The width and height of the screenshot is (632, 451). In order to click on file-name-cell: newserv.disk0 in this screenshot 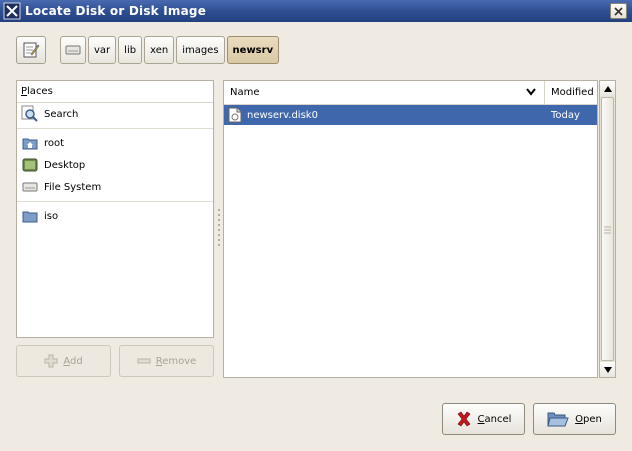, I will do `click(384, 115)`.